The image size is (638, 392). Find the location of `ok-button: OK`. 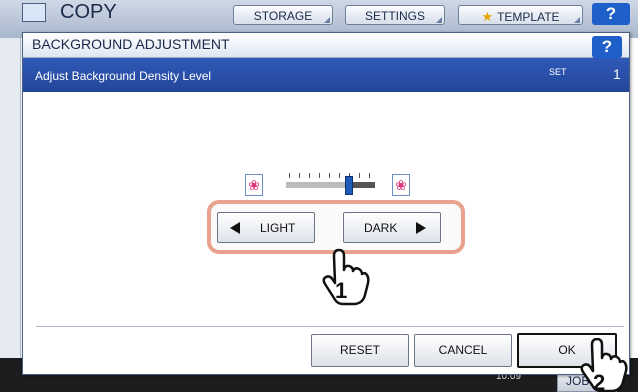

ok-button: OK is located at coordinates (567, 350).